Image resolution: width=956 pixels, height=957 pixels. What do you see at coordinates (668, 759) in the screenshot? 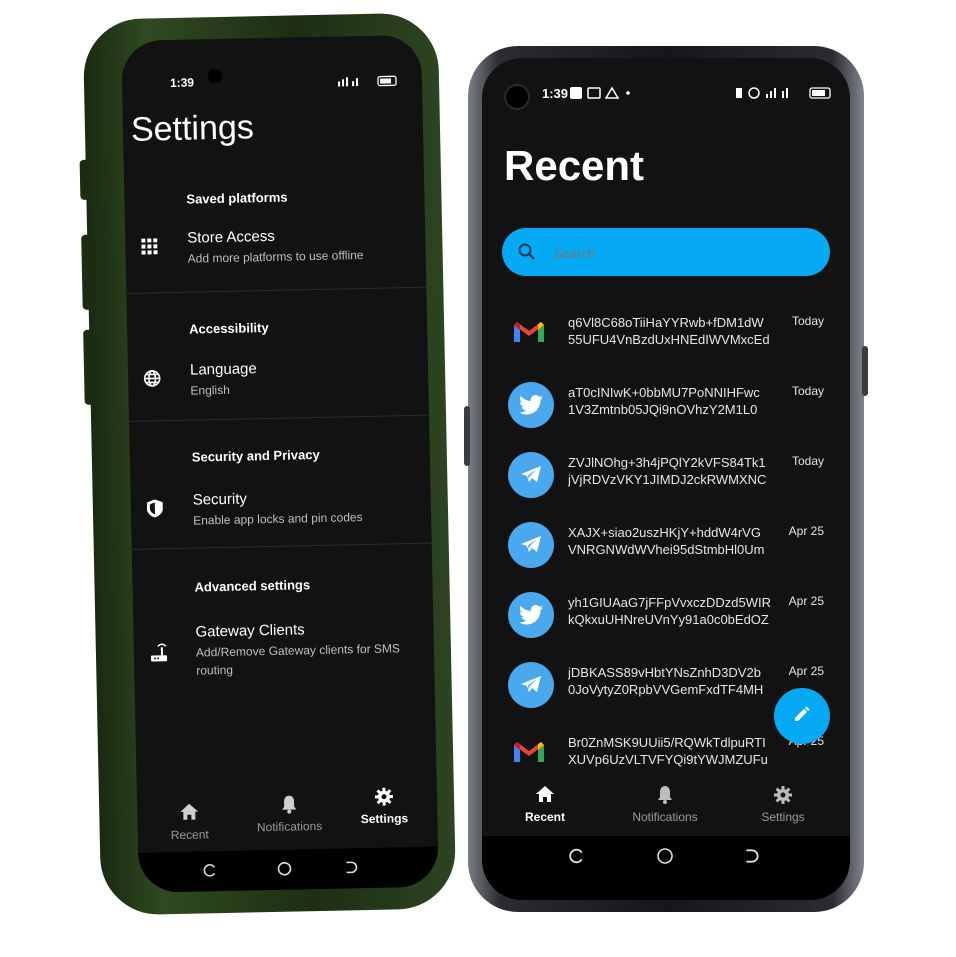
I see `message-preview-line2: XUVp6UzVLTVFYQi9tYWJMZUFu` at bounding box center [668, 759].